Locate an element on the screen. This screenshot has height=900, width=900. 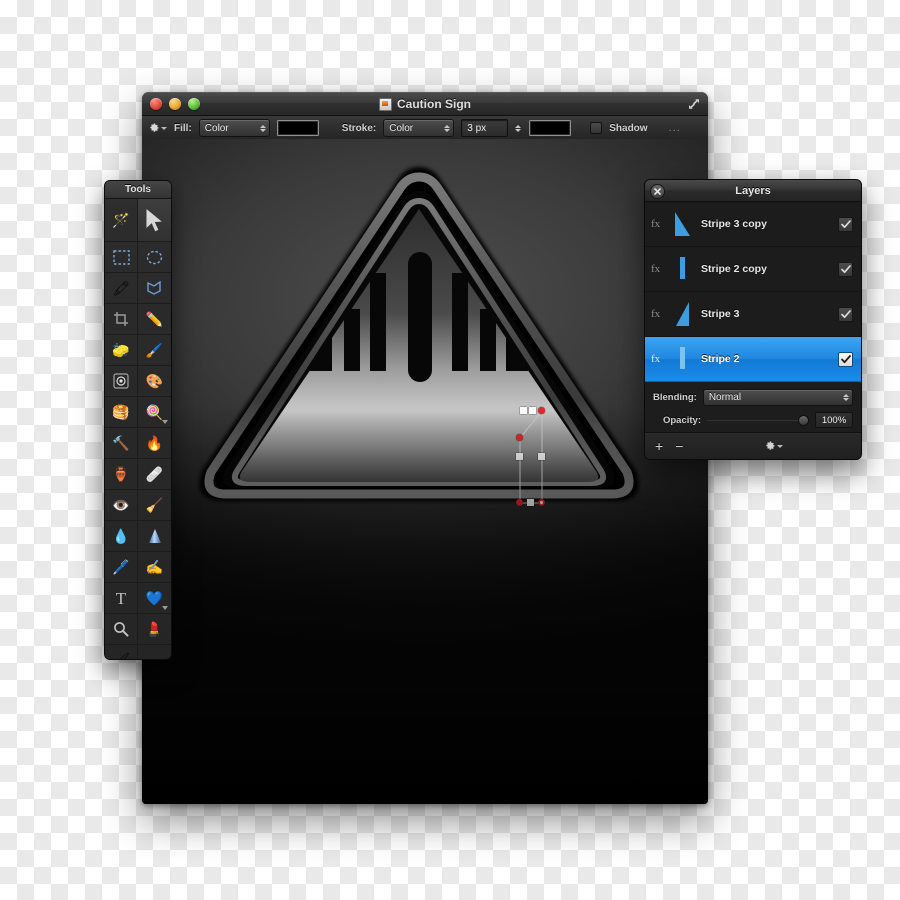
table-row: fx Stripe 3 is located at coordinates (753, 314).